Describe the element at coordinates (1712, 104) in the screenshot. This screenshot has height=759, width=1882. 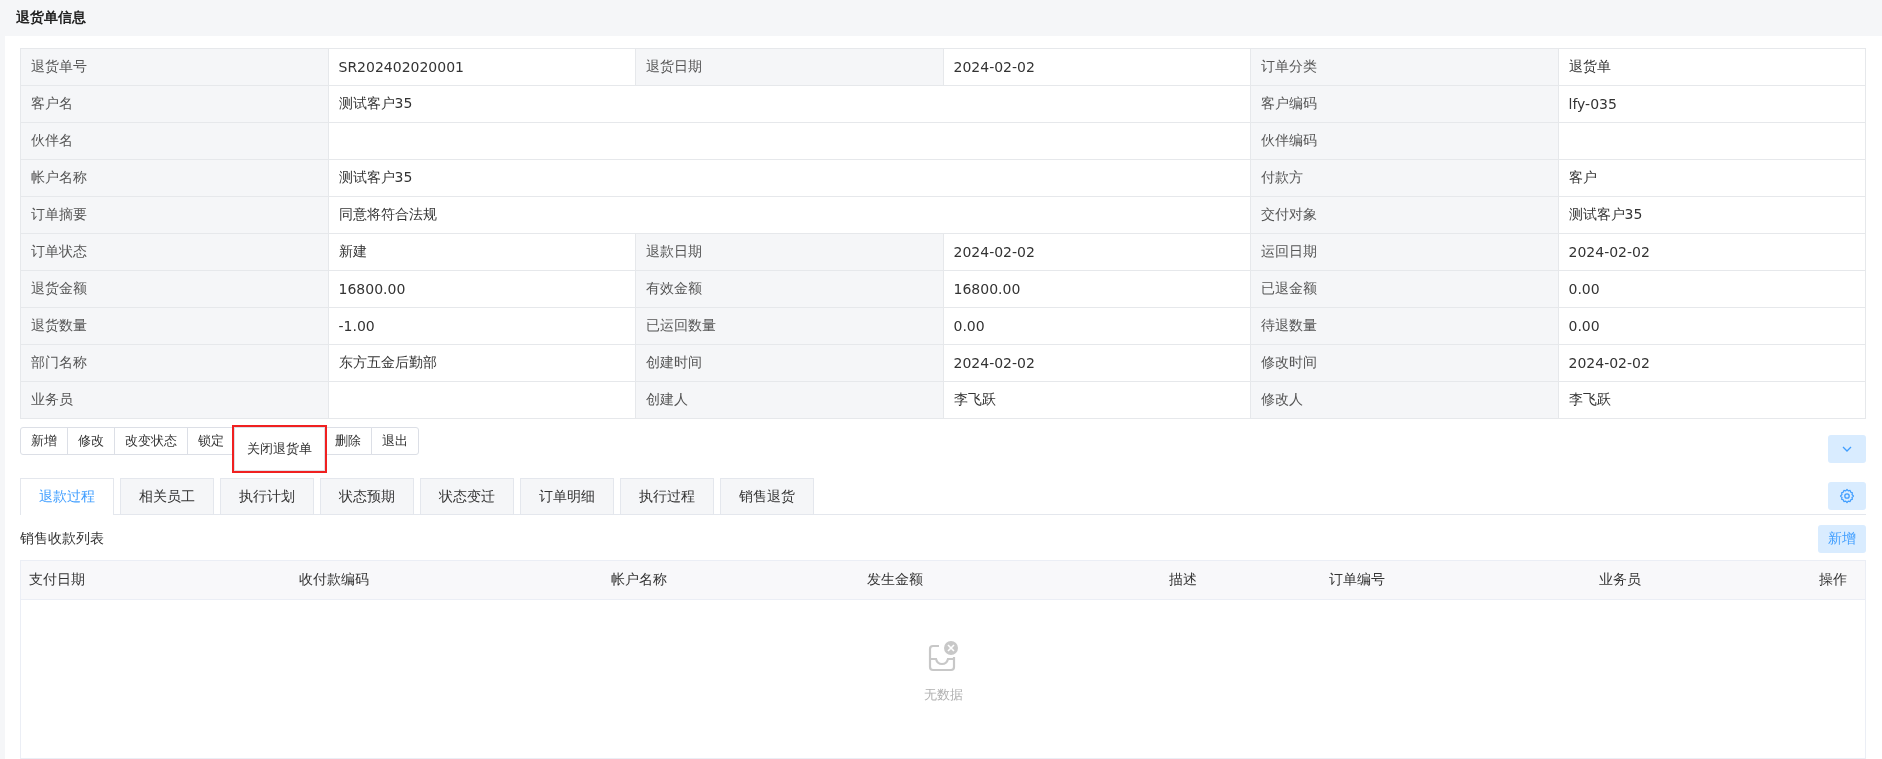
I see `field-value: lfy-035` at that location.